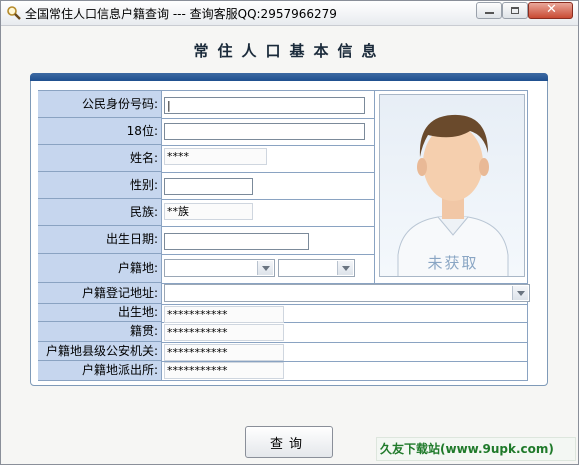 The height and width of the screenshot is (465, 579). Describe the element at coordinates (374, 187) in the screenshot. I see `photo-divider` at that location.